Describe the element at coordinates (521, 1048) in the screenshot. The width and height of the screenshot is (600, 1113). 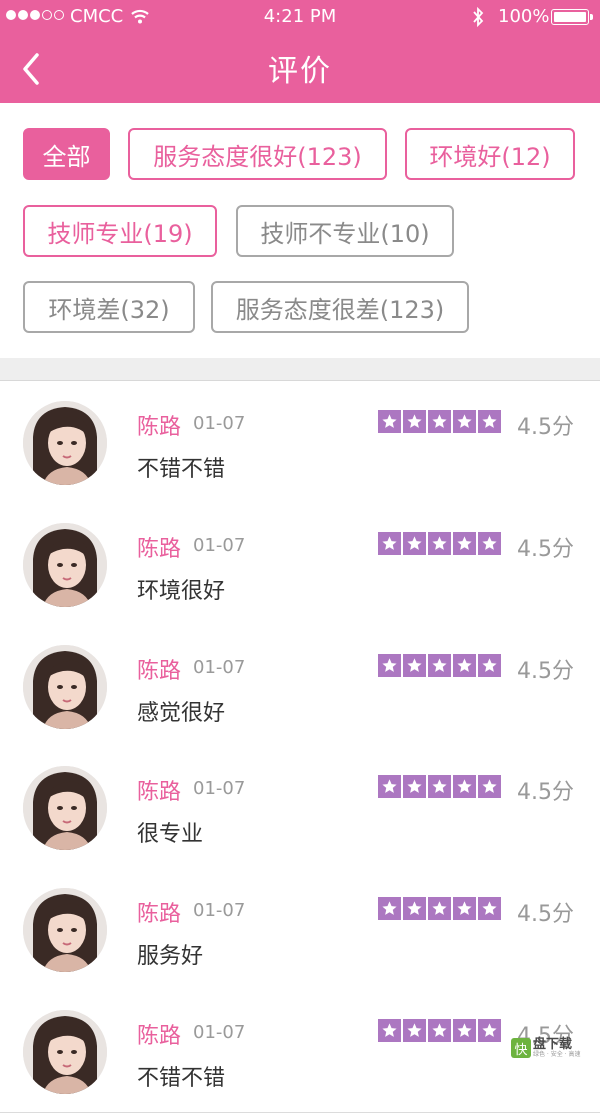
I see `watermark-logo: 快` at that location.